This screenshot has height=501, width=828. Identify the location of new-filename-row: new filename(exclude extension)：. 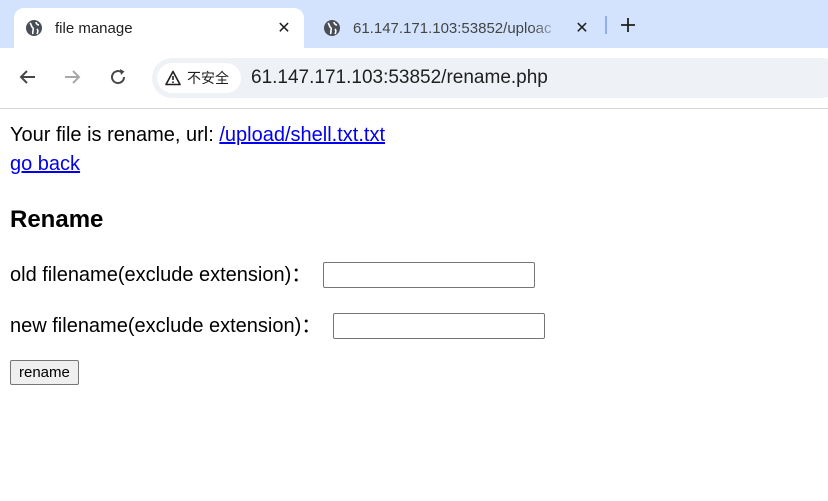
(414, 326).